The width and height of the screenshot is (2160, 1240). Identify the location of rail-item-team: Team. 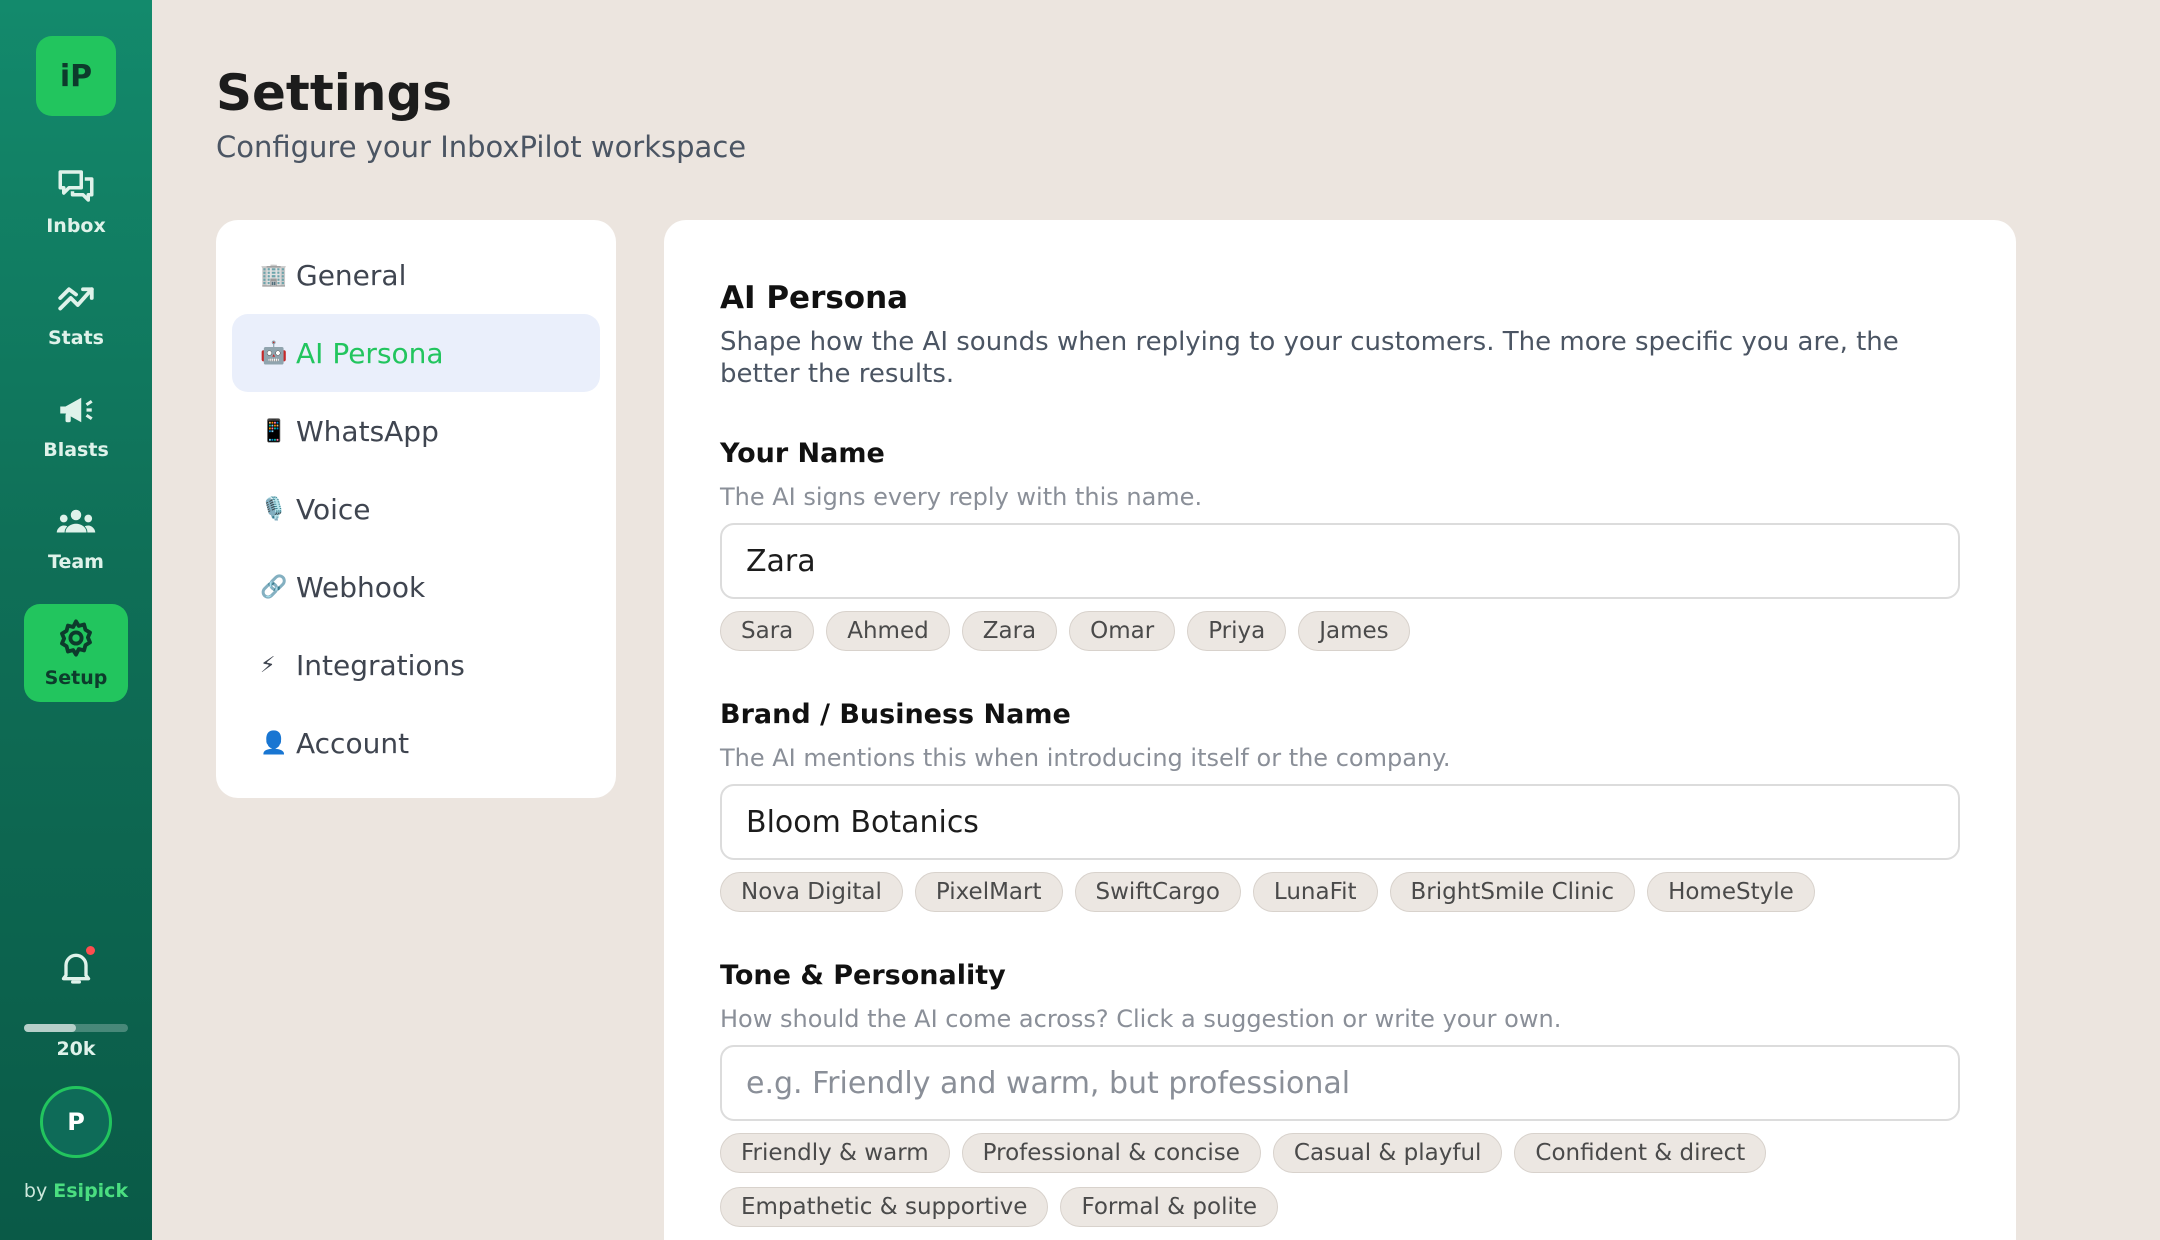
(76, 537).